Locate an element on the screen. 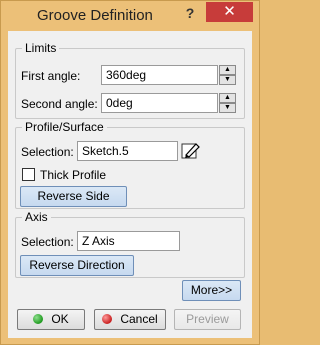  axis-selection-label: Selection: is located at coordinates (47, 242).